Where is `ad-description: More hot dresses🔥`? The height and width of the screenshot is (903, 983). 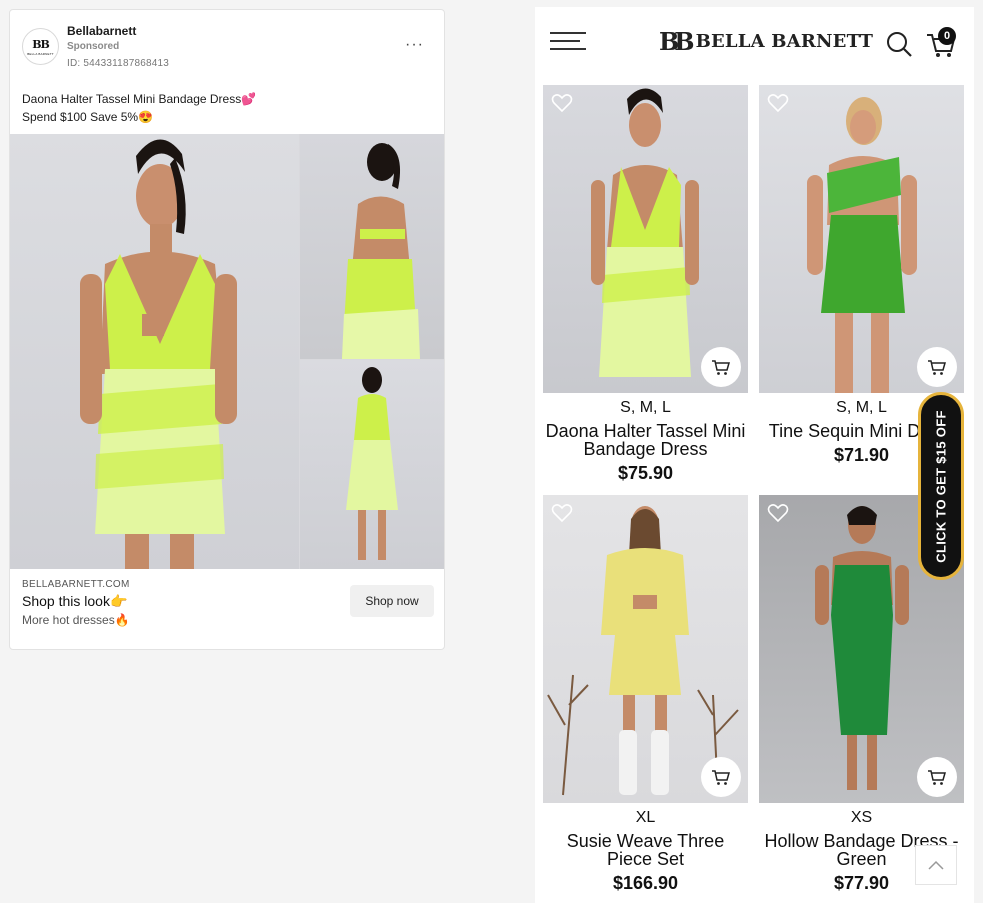 ad-description: More hot dresses🔥 is located at coordinates (76, 620).